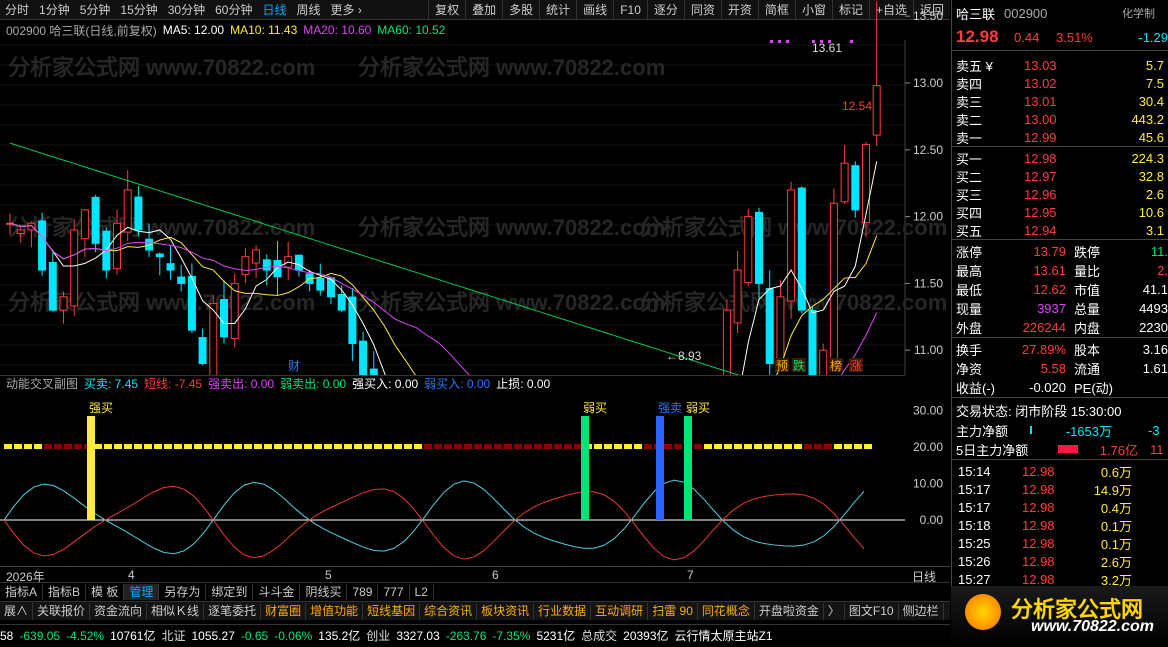 The width and height of the screenshot is (1168, 647). What do you see at coordinates (857, 106) in the screenshot?
I see `last-price-annotation: 12.54` at bounding box center [857, 106].